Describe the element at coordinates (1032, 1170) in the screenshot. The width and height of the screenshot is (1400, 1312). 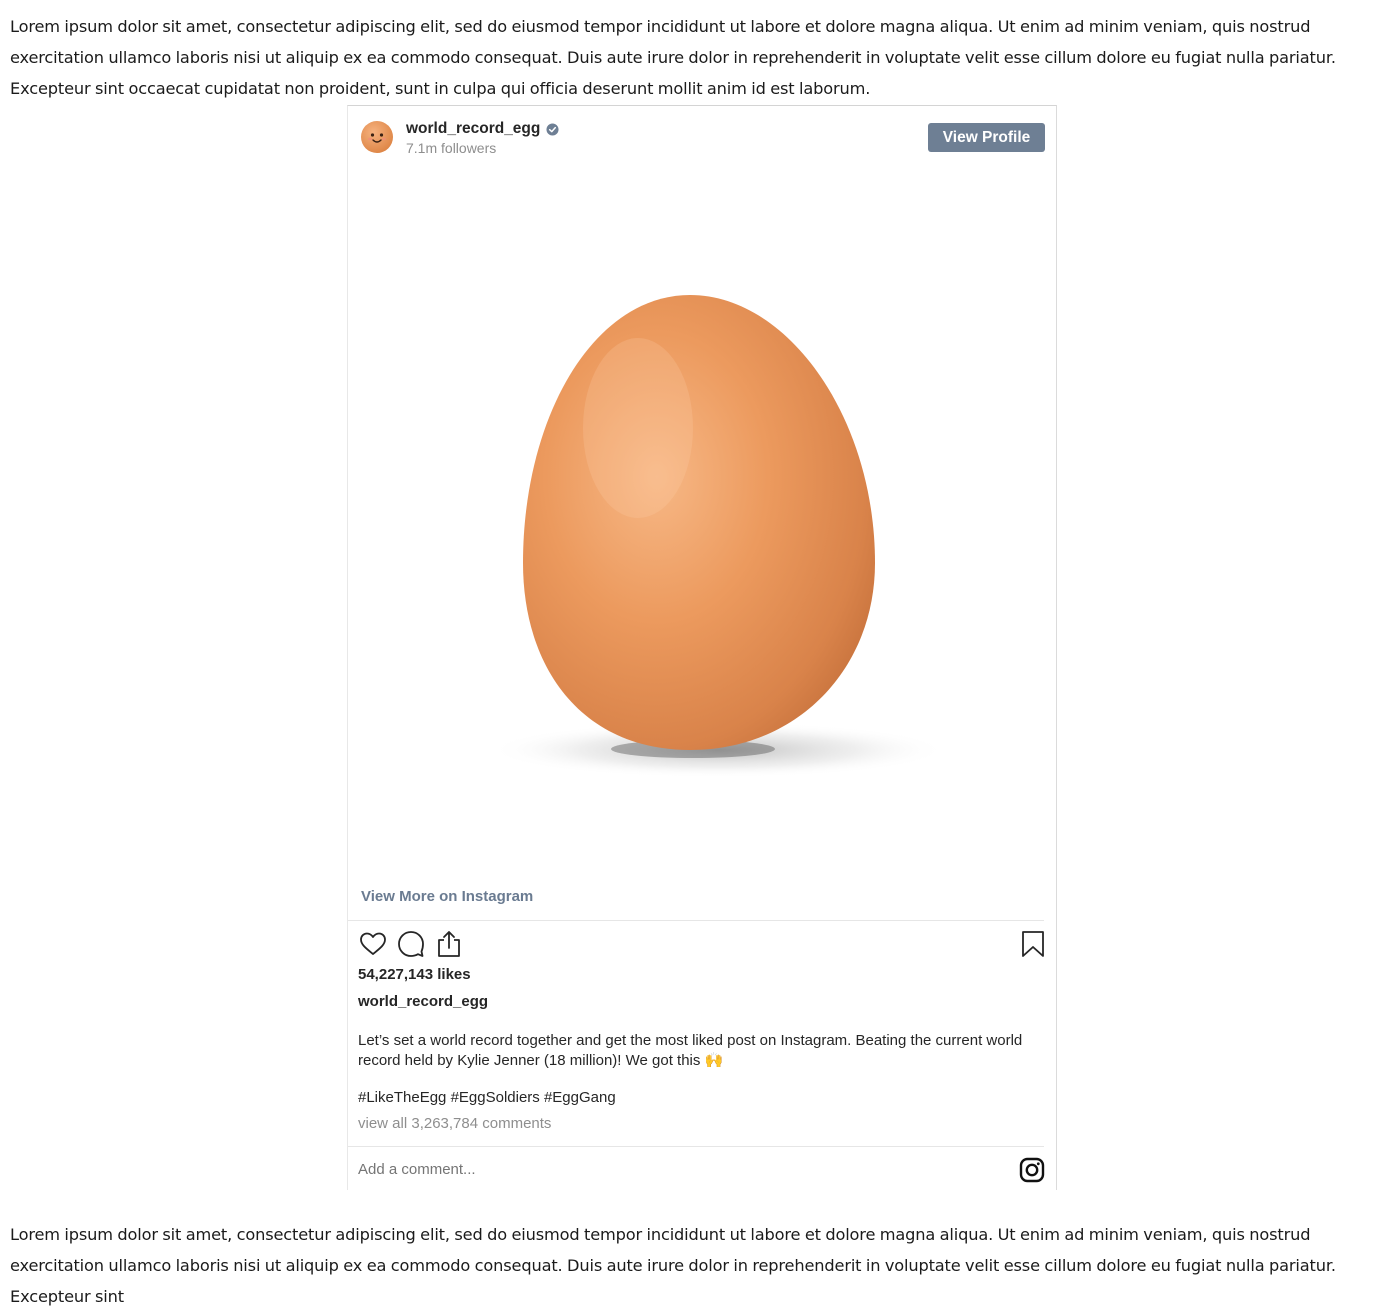
I see `instagram-logo-icon` at that location.